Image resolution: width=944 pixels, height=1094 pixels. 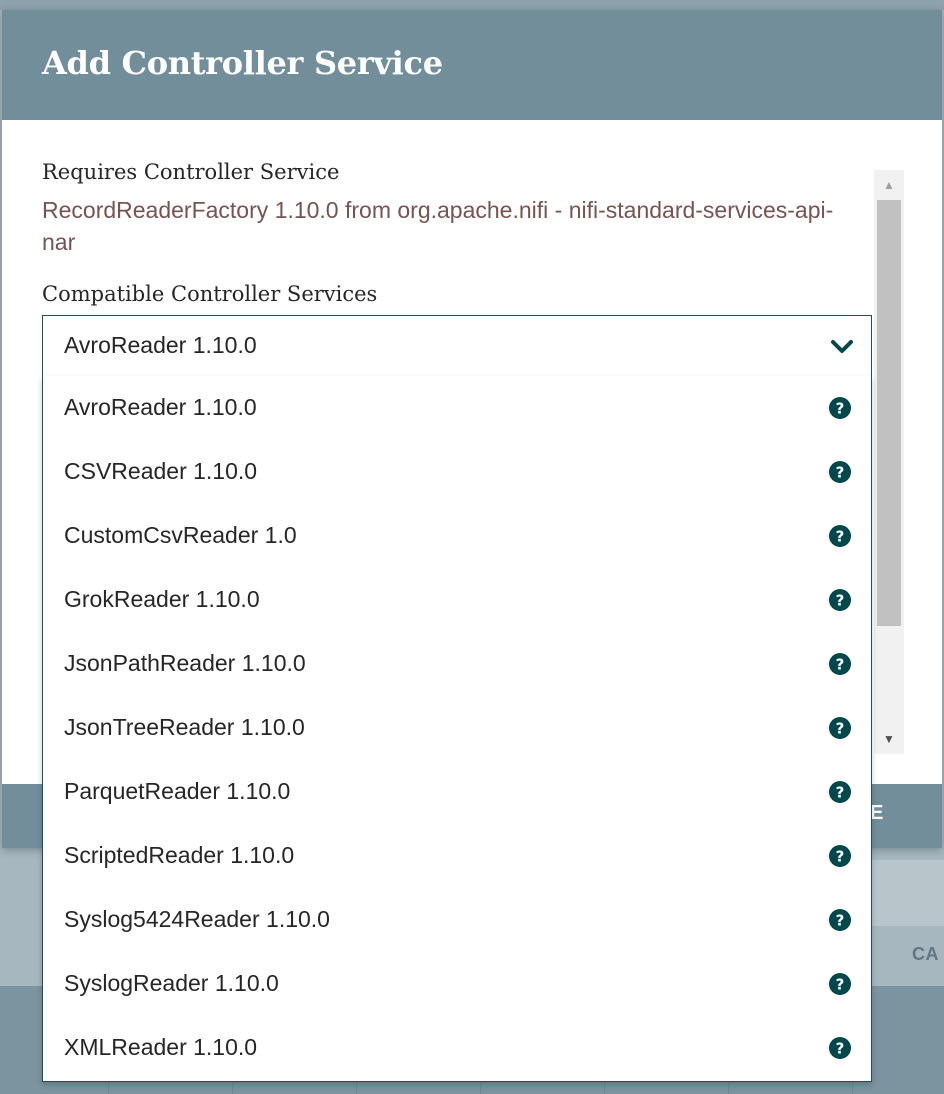 I want to click on option-label: CustomCsvReader 1.0, so click(x=180, y=535).